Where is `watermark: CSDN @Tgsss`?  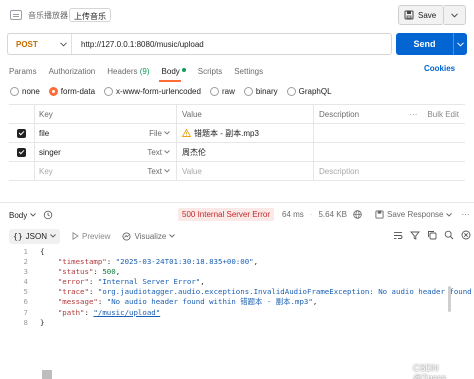 watermark: CSDN @Tgsss is located at coordinates (430, 371).